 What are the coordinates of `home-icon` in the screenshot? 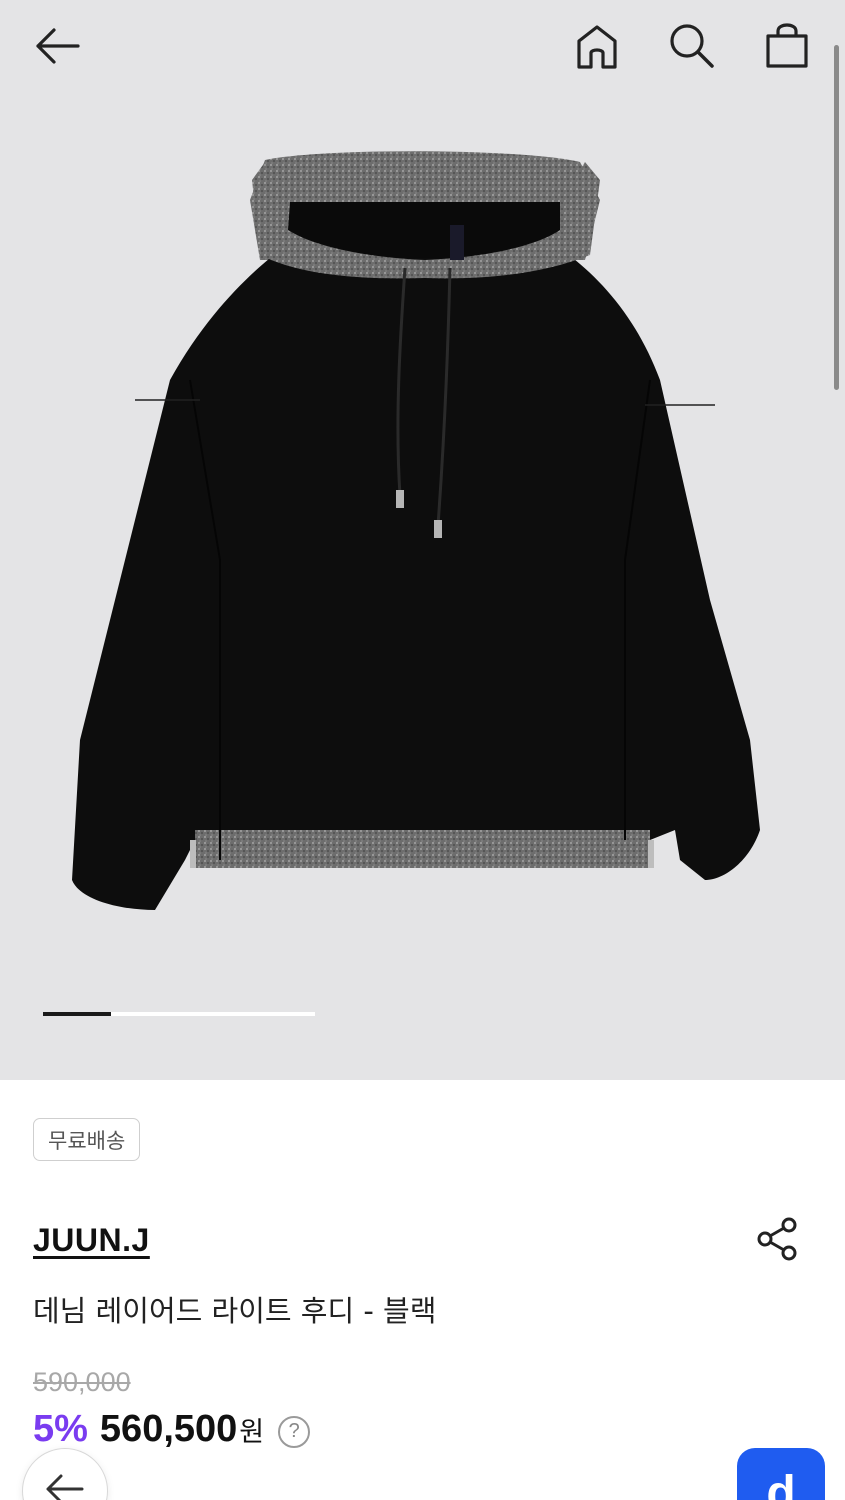 It's located at (597, 47).